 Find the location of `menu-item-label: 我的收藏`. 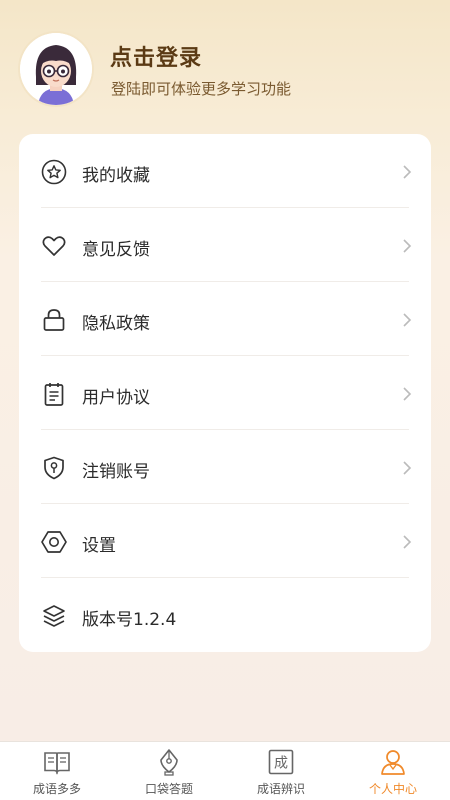

menu-item-label: 我的收藏 is located at coordinates (116, 176).